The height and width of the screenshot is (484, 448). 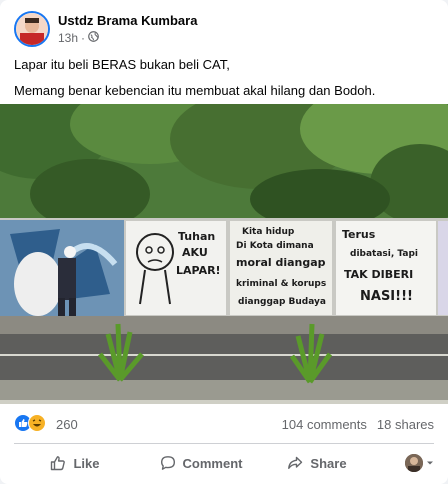 What do you see at coordinates (58, 463) in the screenshot?
I see `thumbs-up-icon` at bounding box center [58, 463].